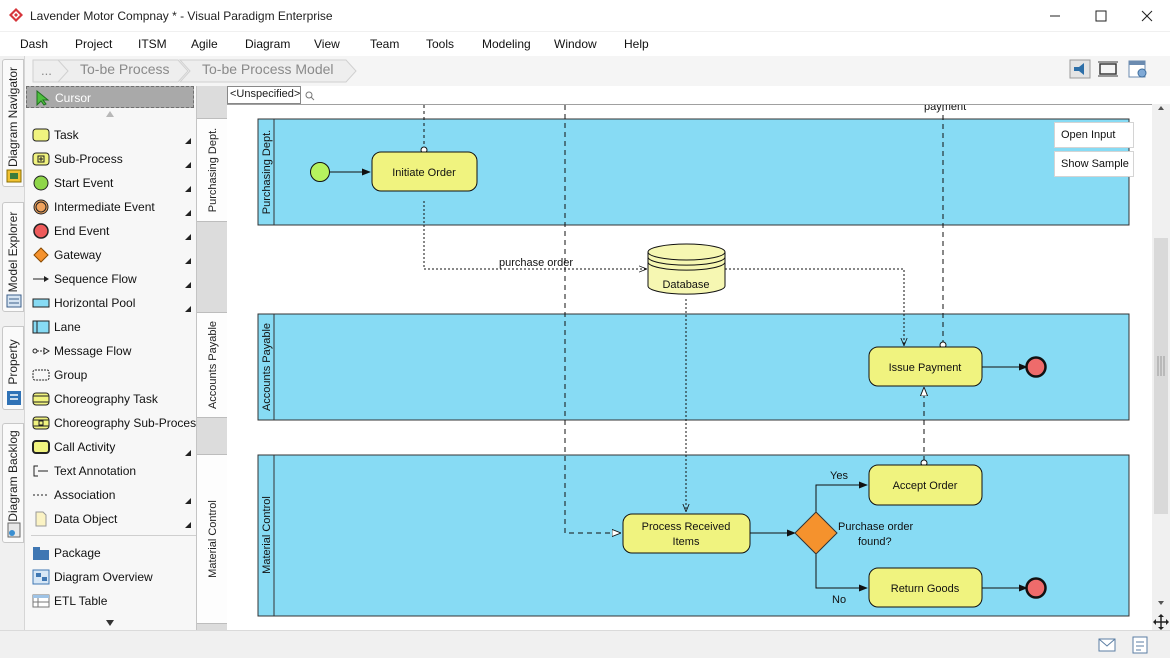 The image size is (1170, 658). Describe the element at coordinates (268, 69) in the screenshot. I see `breadcrumb-to-be-process-model: To-be Process Model` at that location.